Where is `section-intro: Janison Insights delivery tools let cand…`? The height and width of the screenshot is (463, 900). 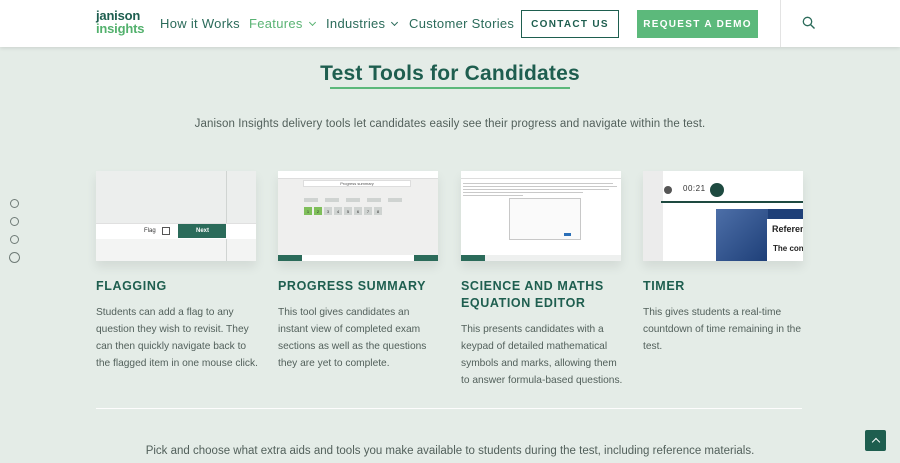 section-intro: Janison Insights delivery tools let cand… is located at coordinates (450, 124).